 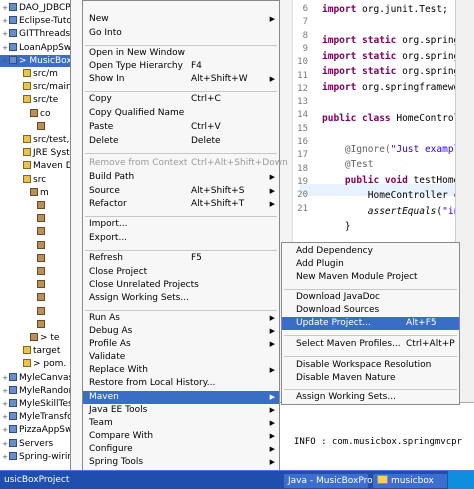 I want to click on tree-item: + PizzaAppSw, so click(x=37, y=430).